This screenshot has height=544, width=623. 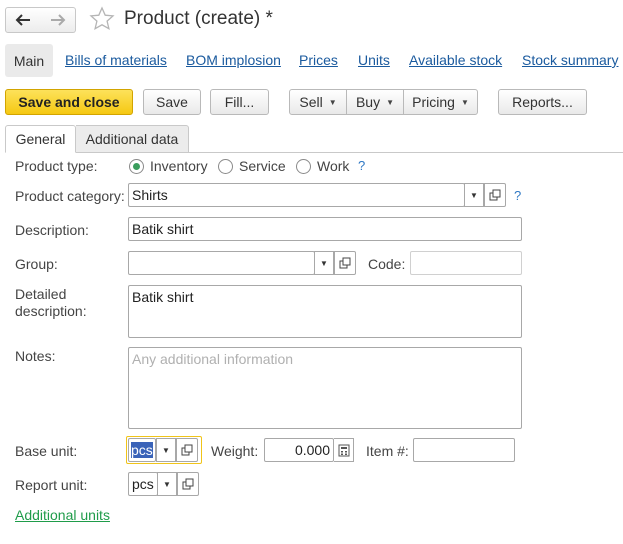 I want to click on pricing-menu-button: Pricing ▼, so click(x=440, y=102).